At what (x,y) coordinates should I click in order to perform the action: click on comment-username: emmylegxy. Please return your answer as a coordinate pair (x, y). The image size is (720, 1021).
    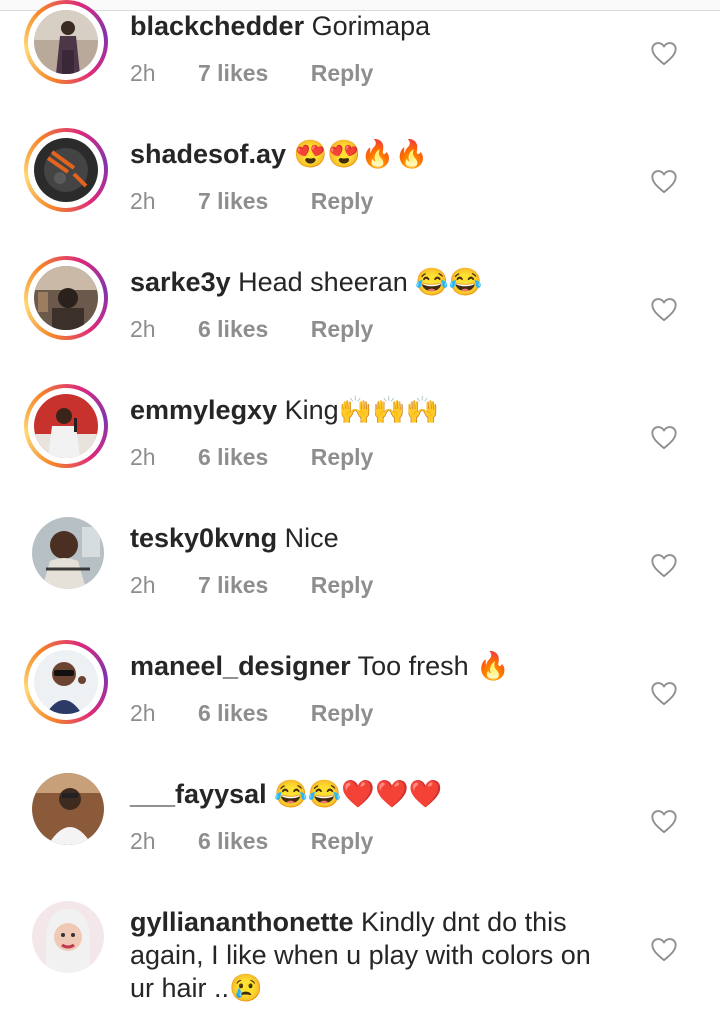
    Looking at the image, I should click on (203, 410).